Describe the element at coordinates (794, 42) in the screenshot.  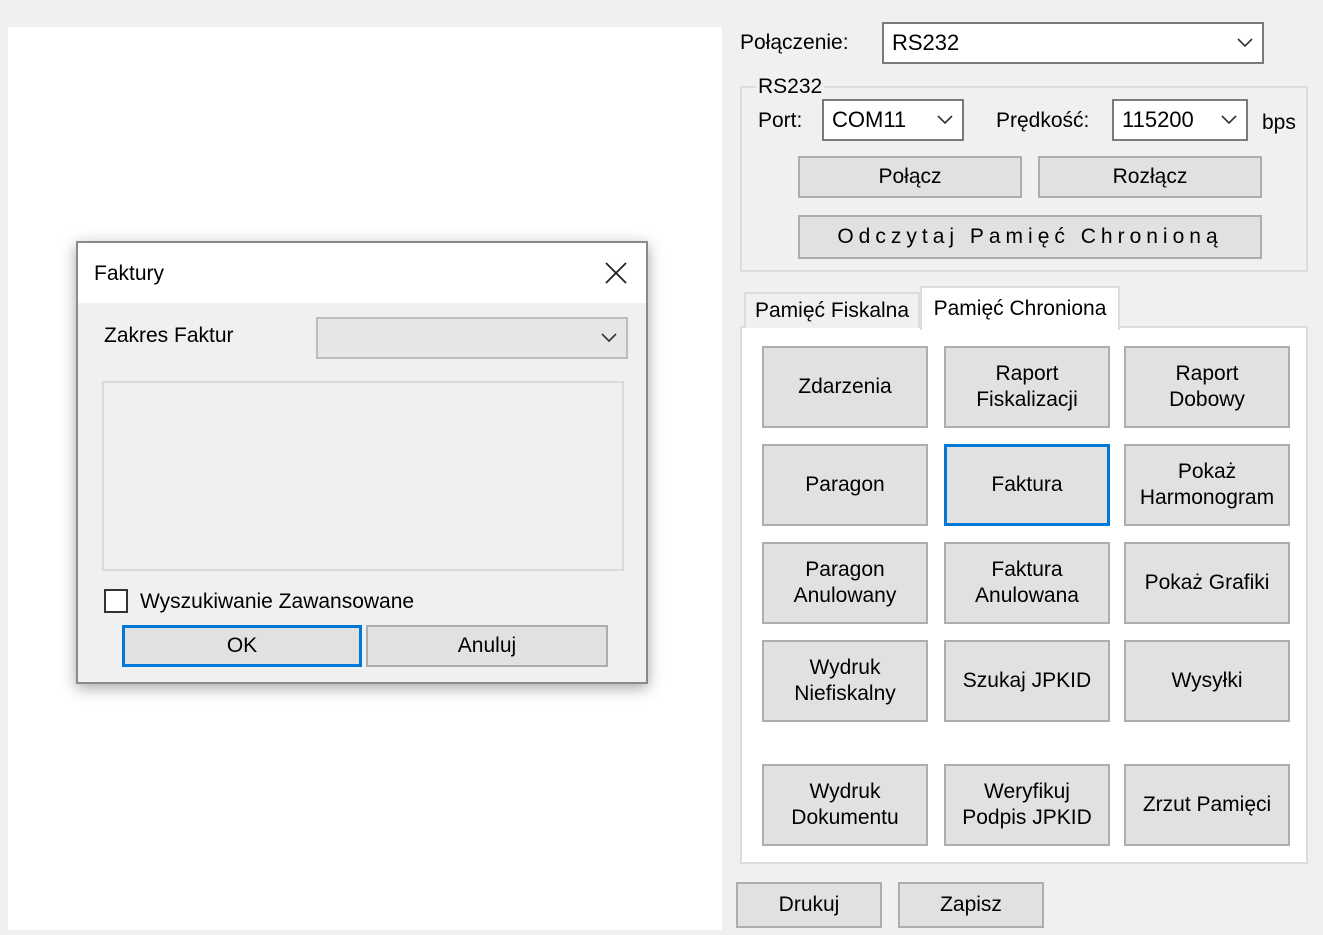
I see `connection-label: Połączenie:` at that location.